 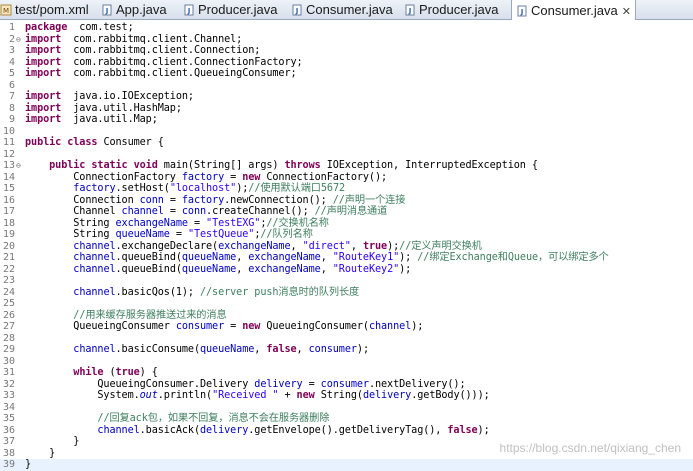 I want to click on code-line: 12, so click(x=346, y=155).